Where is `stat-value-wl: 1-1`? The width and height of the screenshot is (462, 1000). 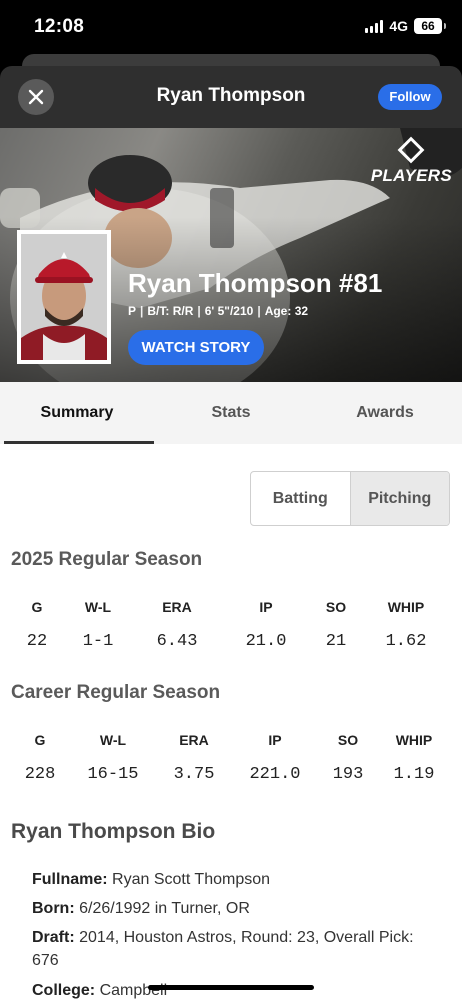
stat-value-wl: 1-1 is located at coordinates (98, 641).